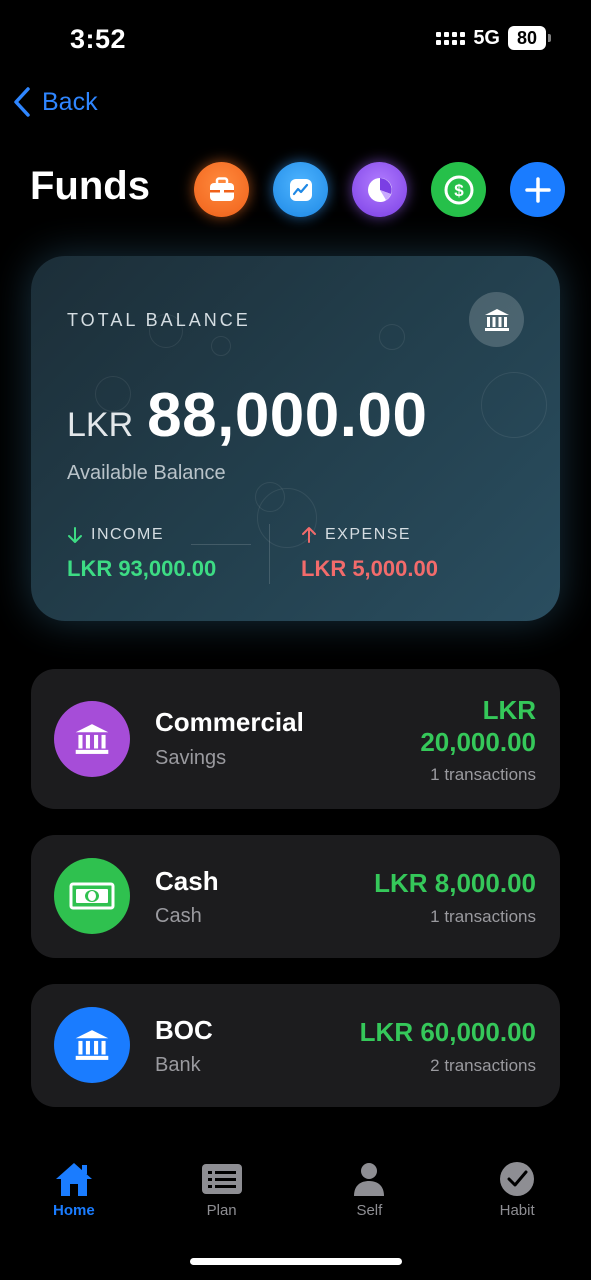 This screenshot has height=1280, width=591. I want to click on add-button, so click(537, 189).